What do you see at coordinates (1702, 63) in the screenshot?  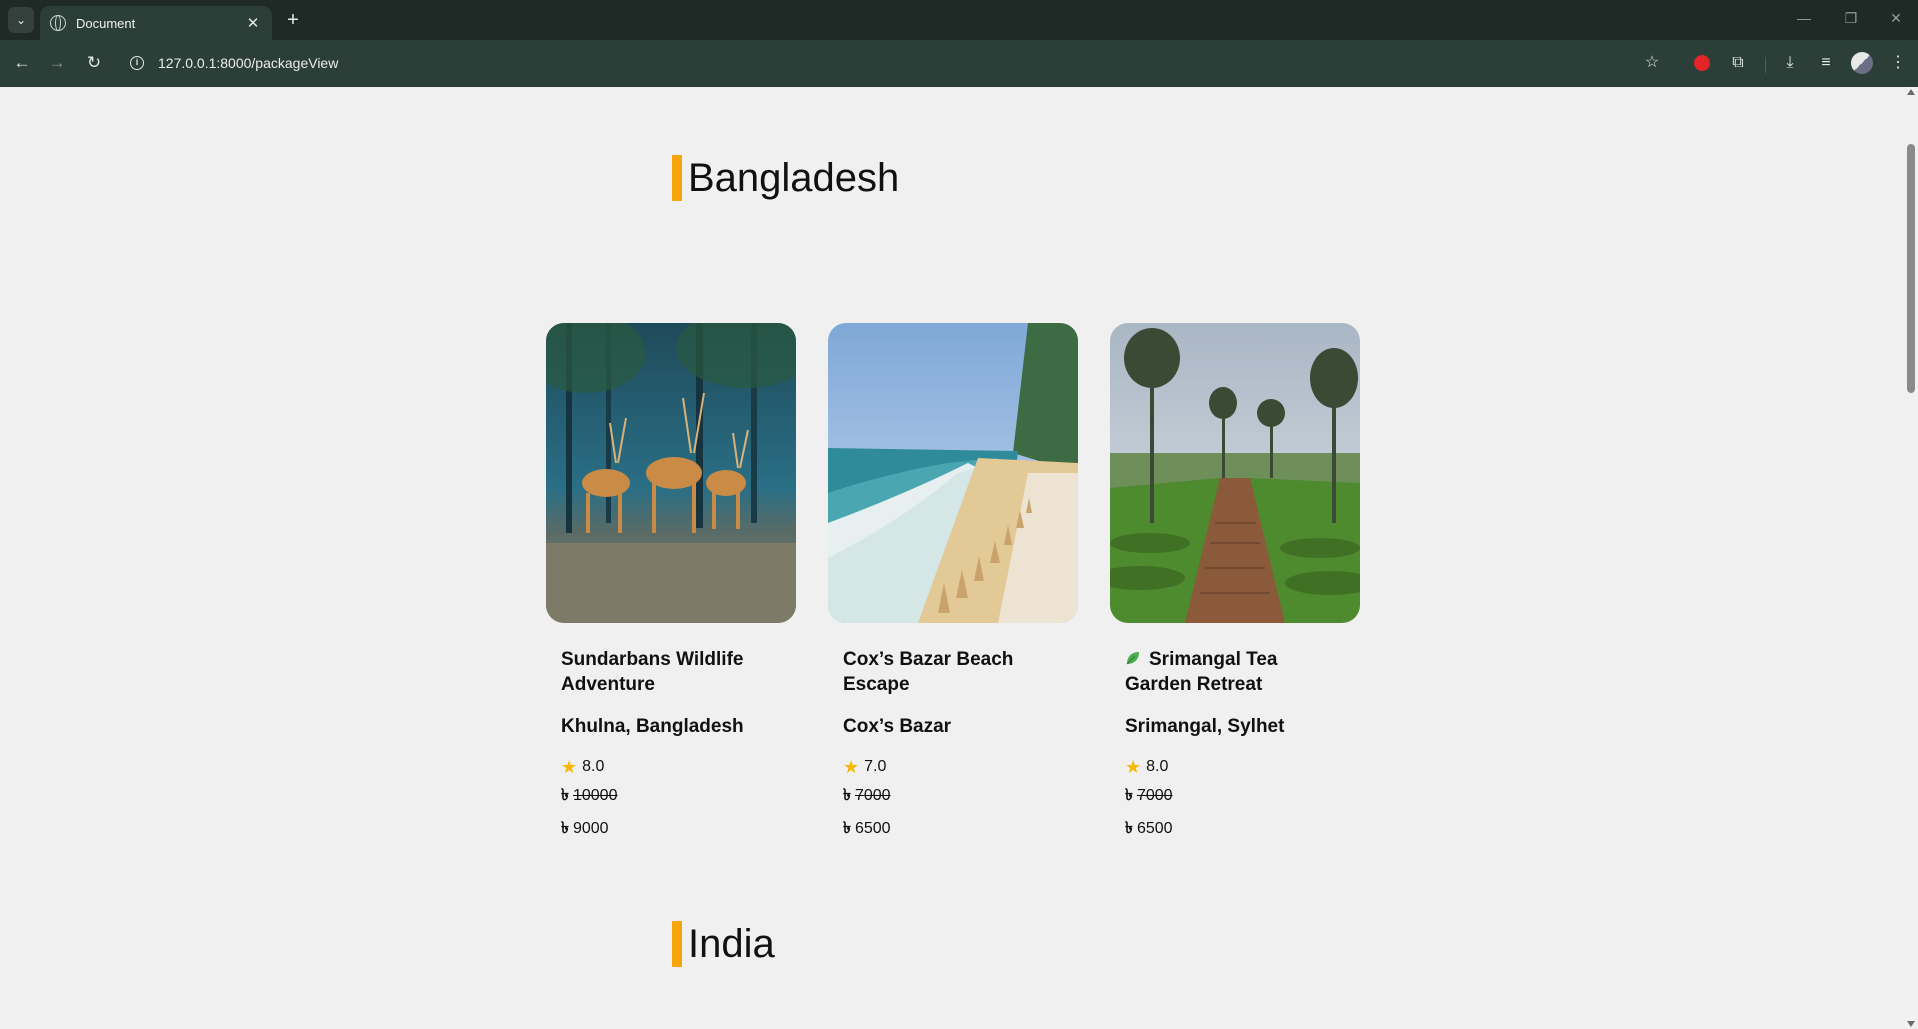 I see `extension-red-icon` at bounding box center [1702, 63].